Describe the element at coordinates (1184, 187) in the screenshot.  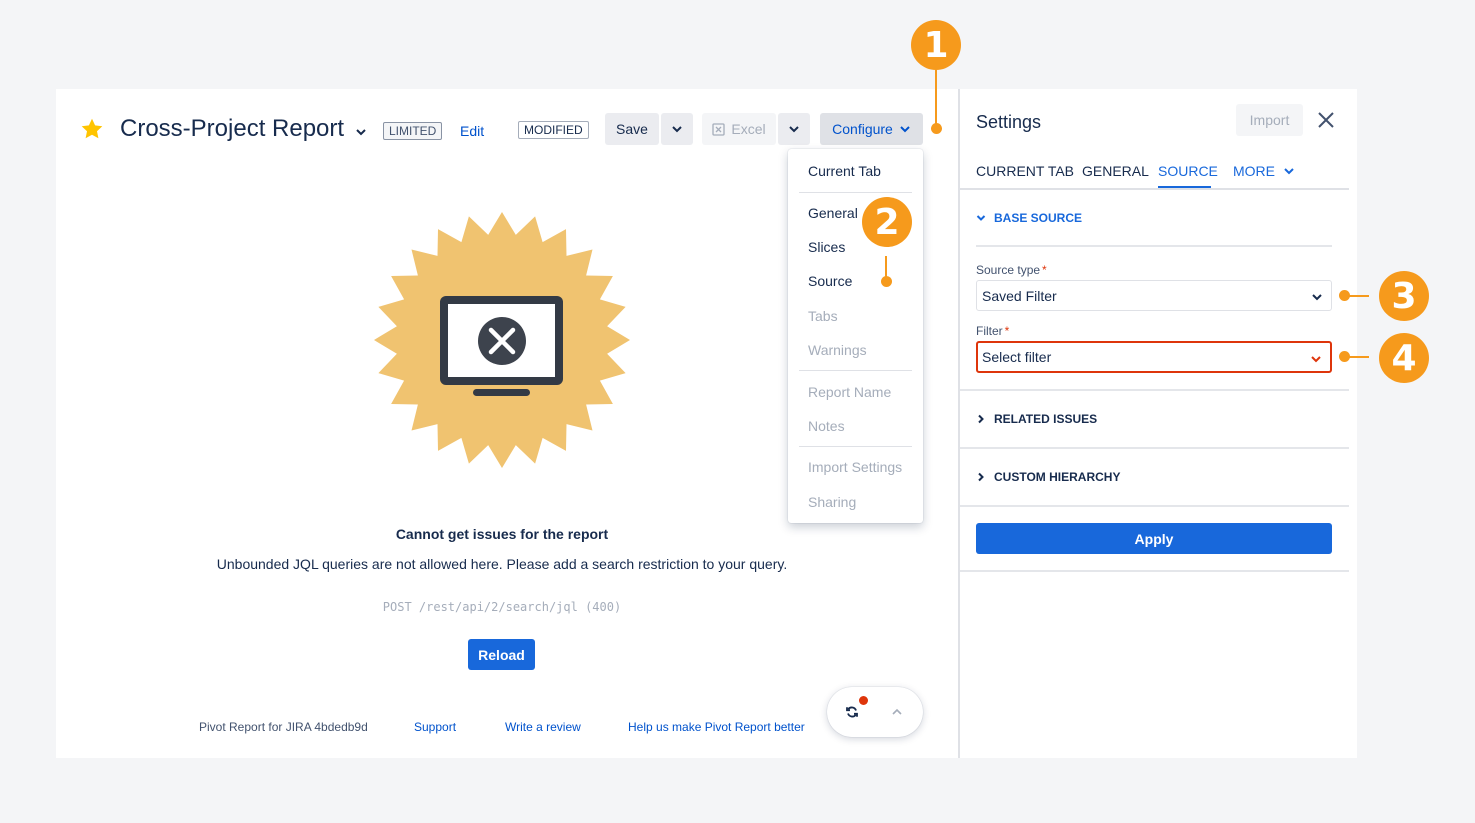
I see `active-tab-indicator` at that location.